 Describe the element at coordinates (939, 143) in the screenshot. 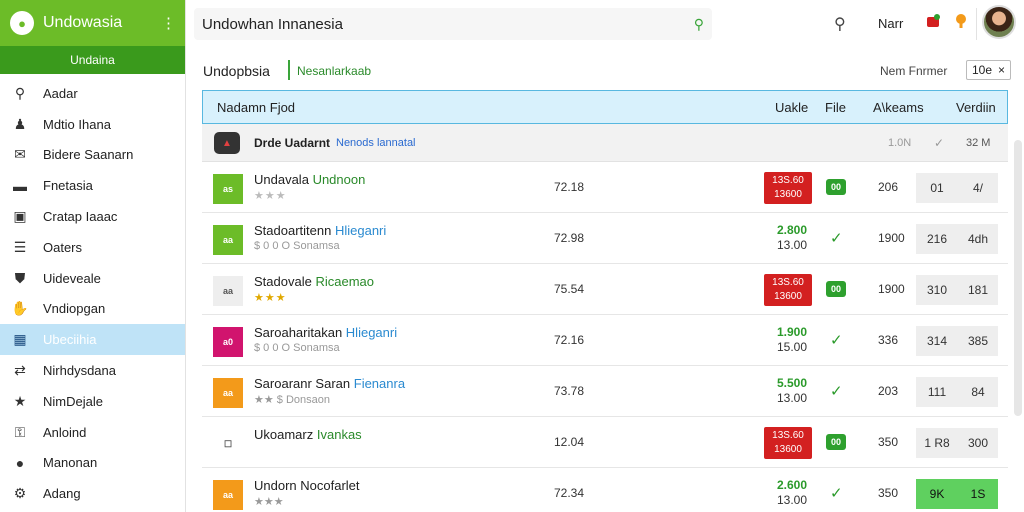

I see `subheader-value-2: ✓` at that location.